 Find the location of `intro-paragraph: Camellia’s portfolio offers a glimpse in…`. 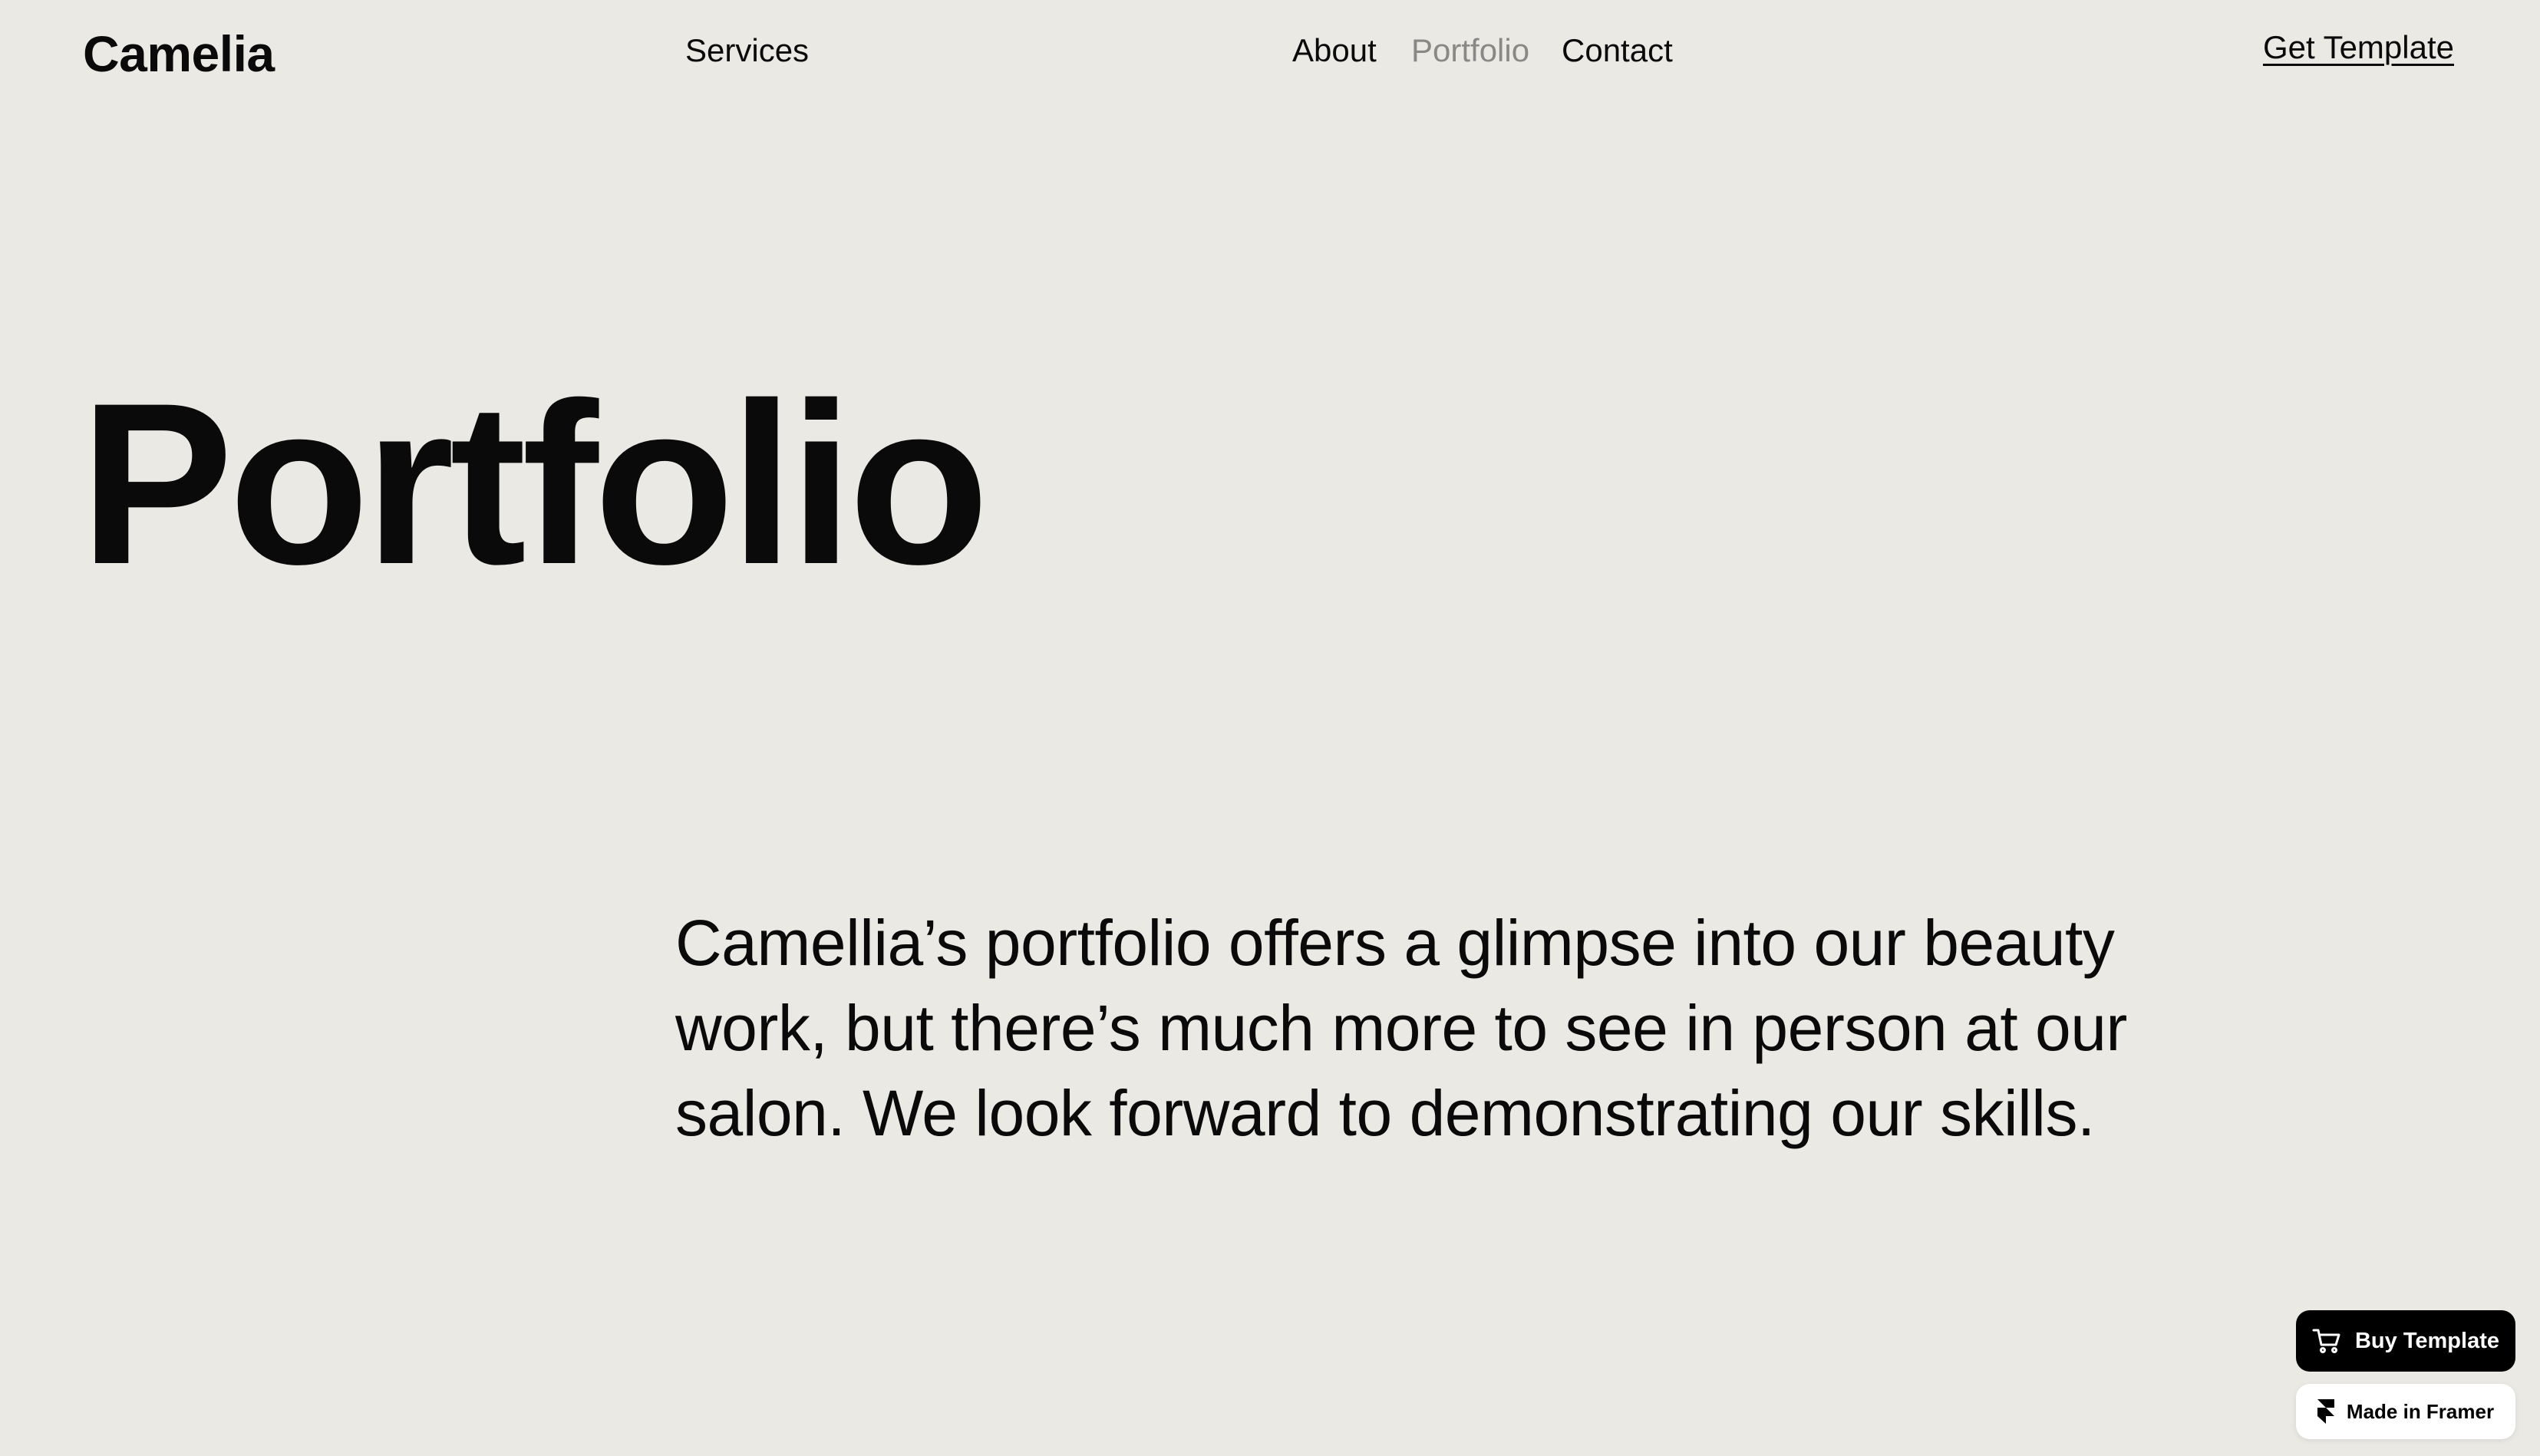

intro-paragraph: Camellia’s portfolio offers a glimpse in… is located at coordinates (1401, 1028).